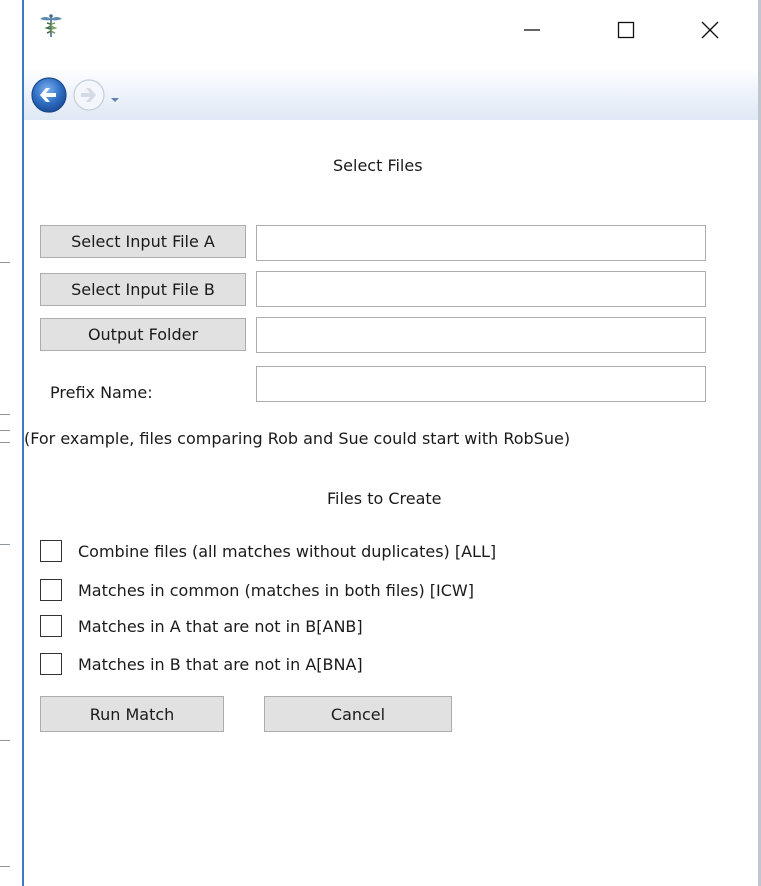  I want to click on select-files-heading: Select Files, so click(378, 165).